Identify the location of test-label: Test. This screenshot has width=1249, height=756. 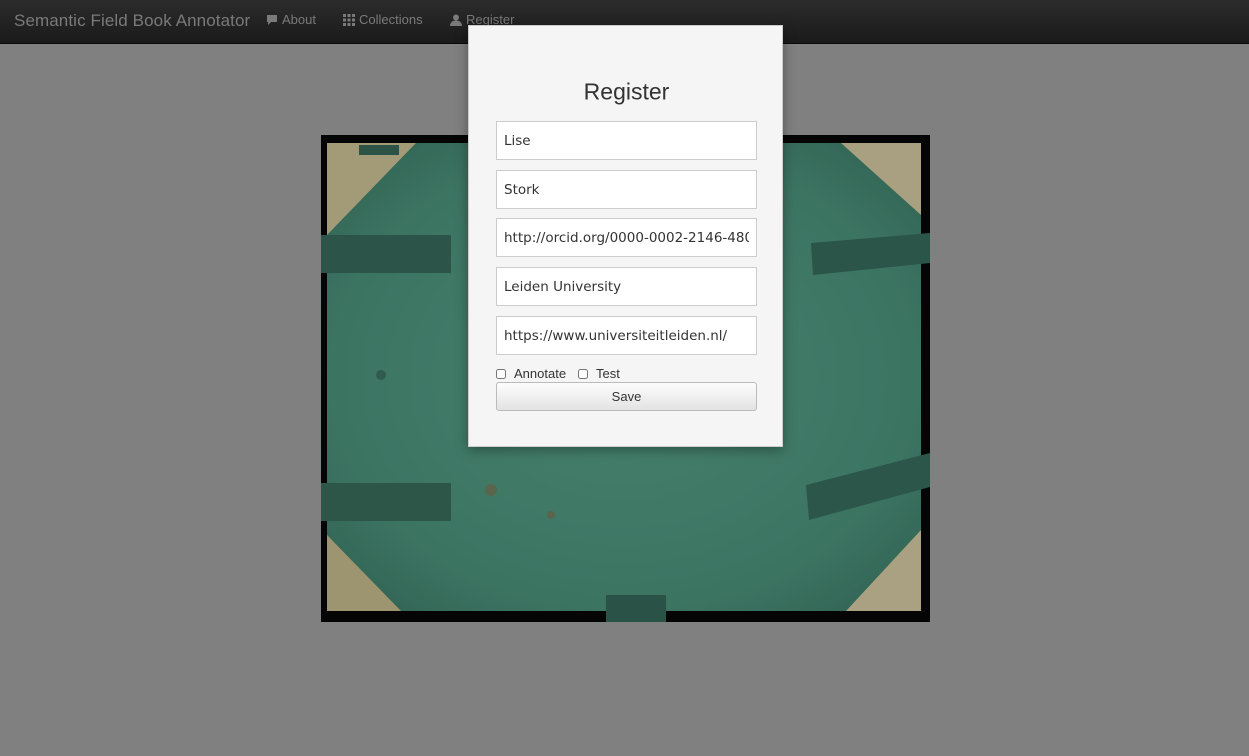
(608, 373).